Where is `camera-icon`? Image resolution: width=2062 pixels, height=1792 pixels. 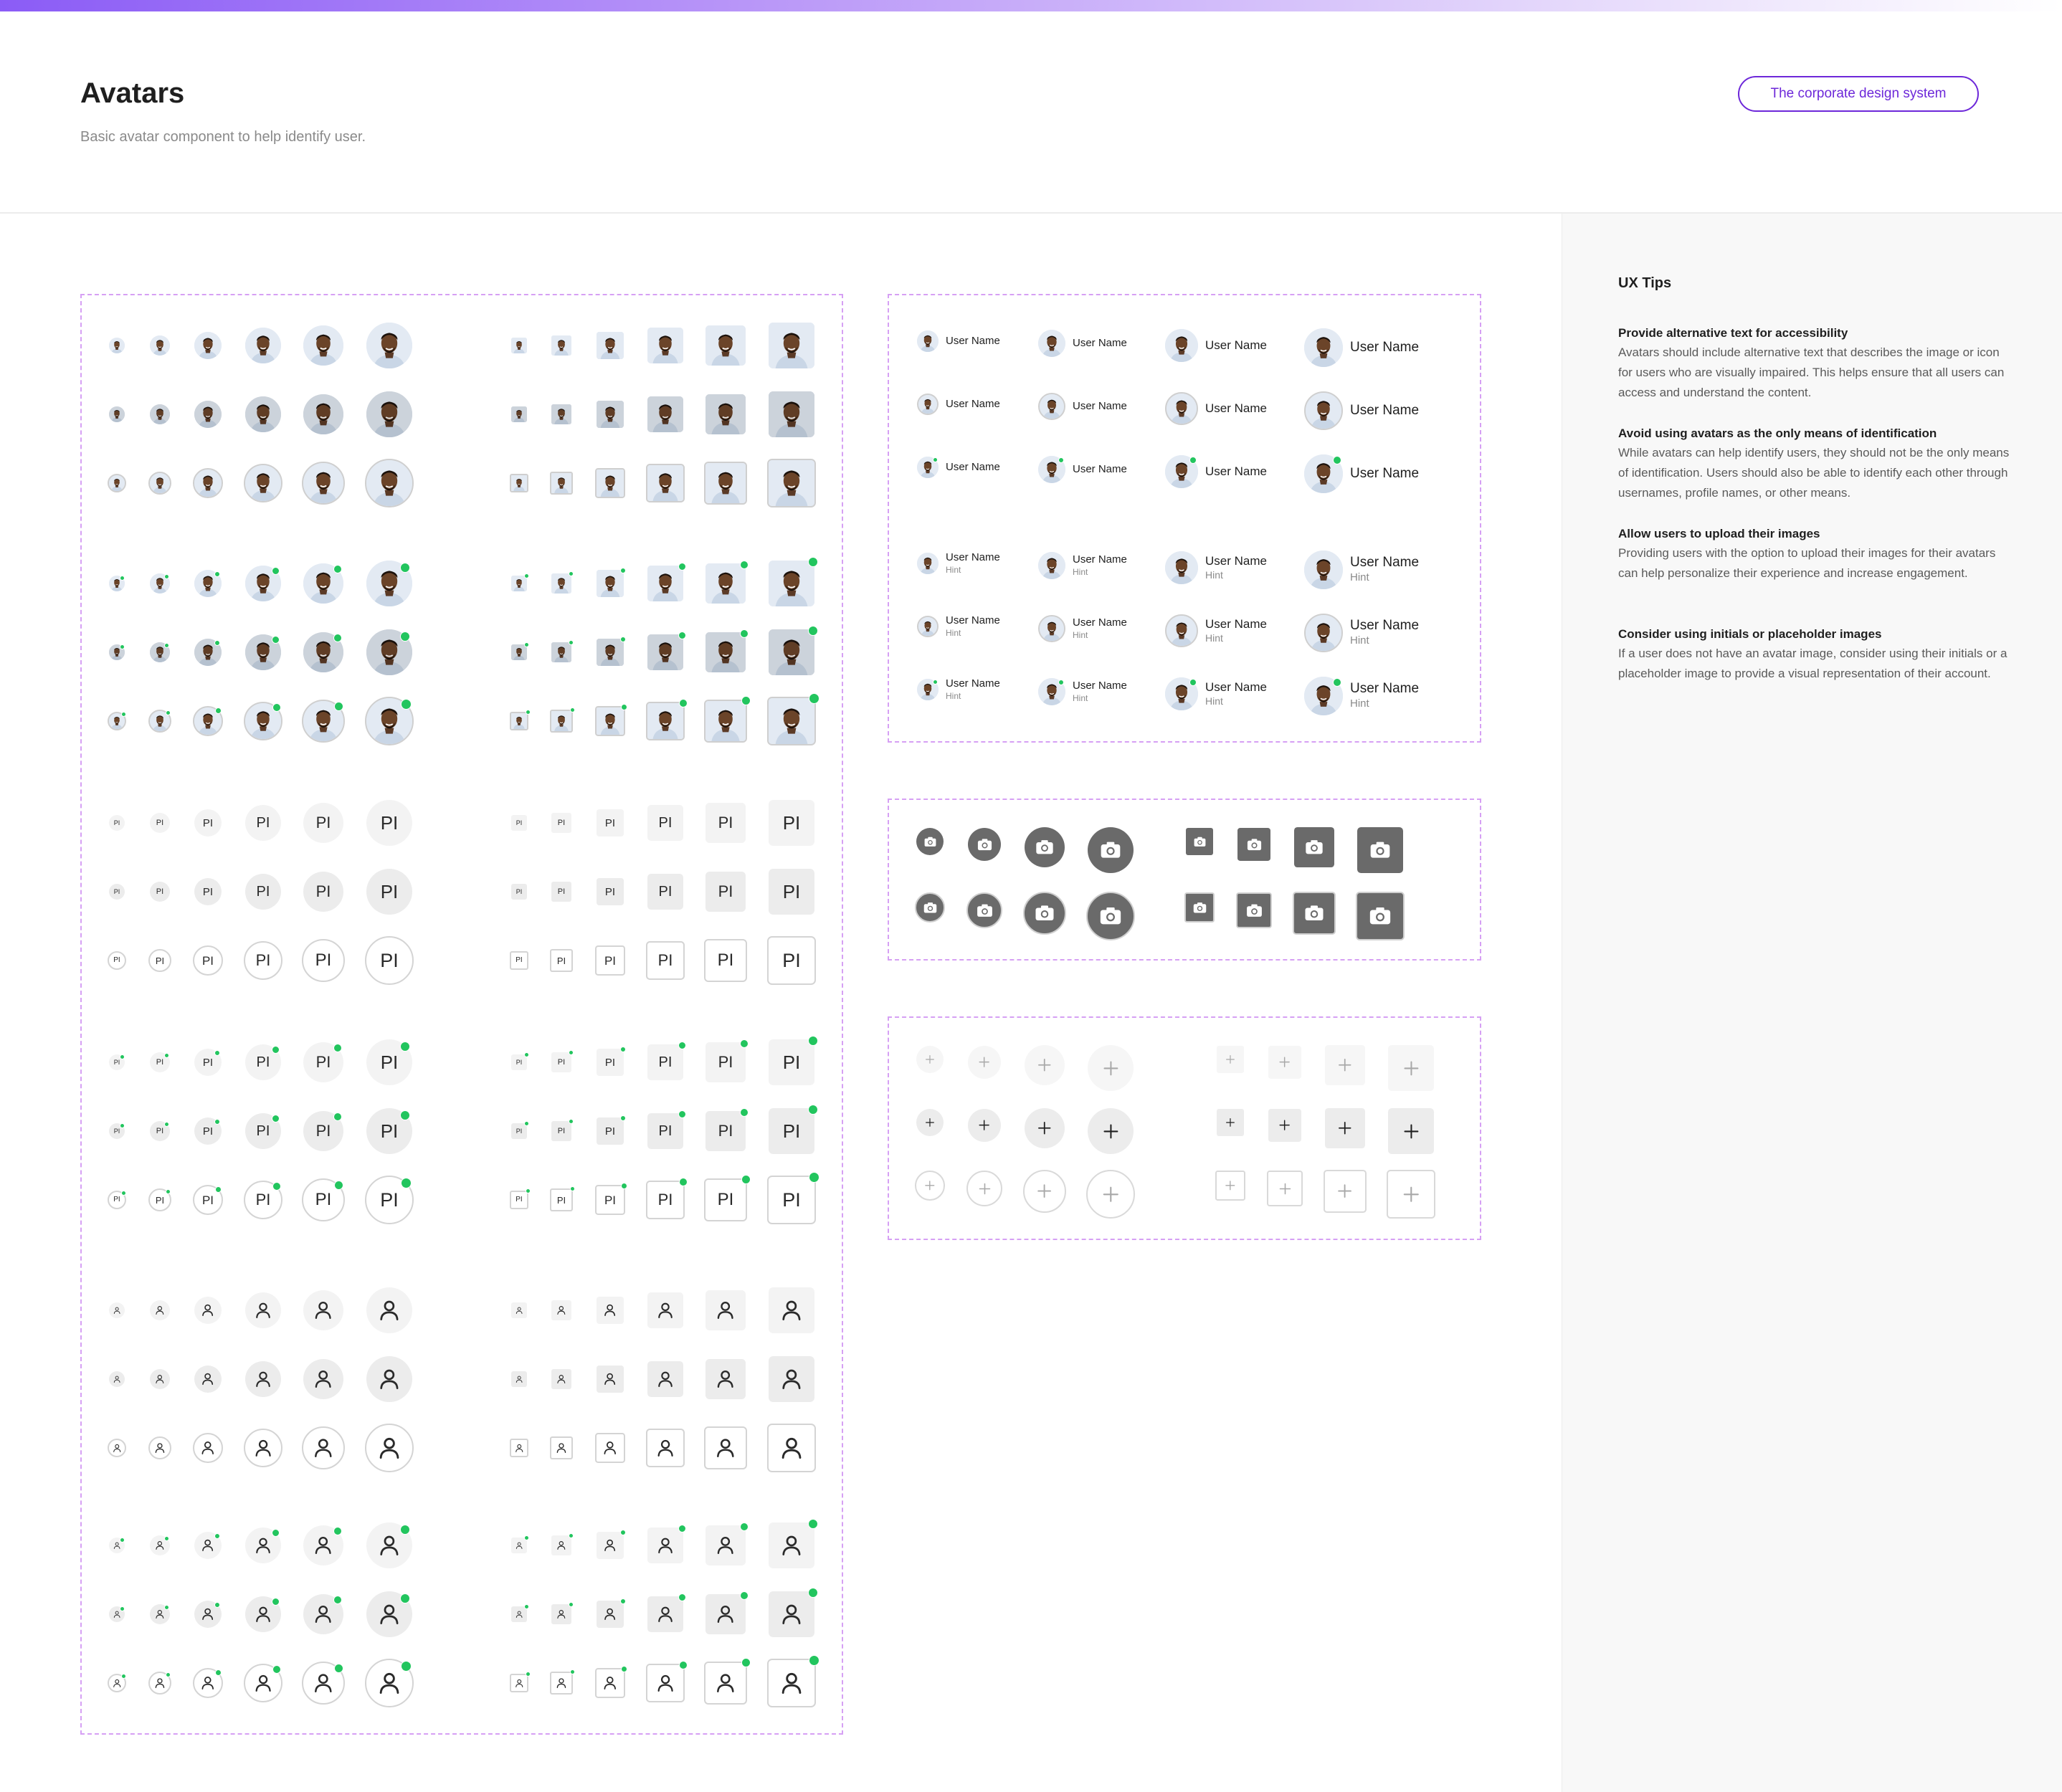 camera-icon is located at coordinates (1200, 842).